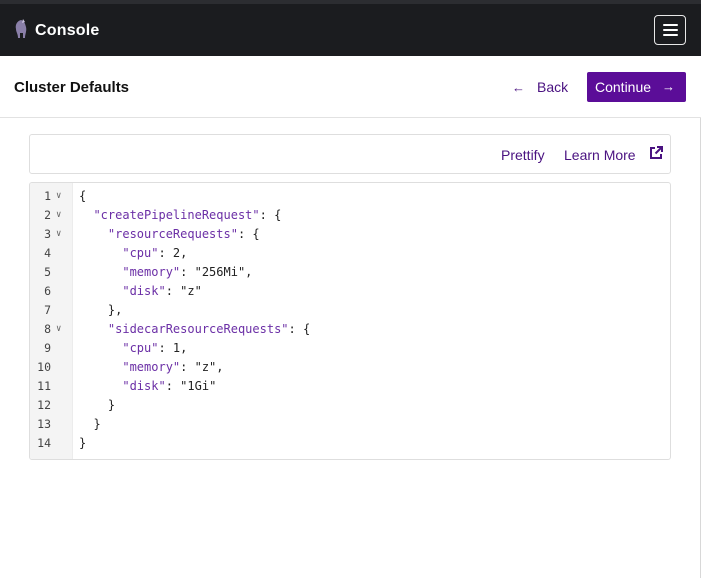 Image resolution: width=704 pixels, height=578 pixels. What do you see at coordinates (523, 155) in the screenshot?
I see `prettify-button: Prettify` at bounding box center [523, 155].